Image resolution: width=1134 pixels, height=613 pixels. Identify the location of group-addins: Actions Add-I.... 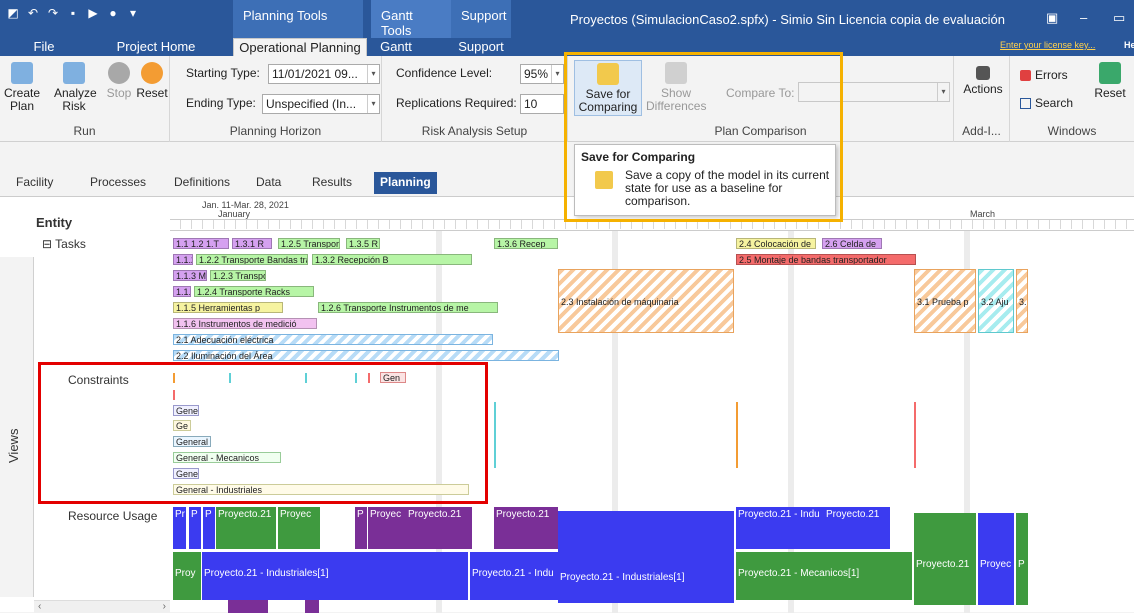
(982, 99).